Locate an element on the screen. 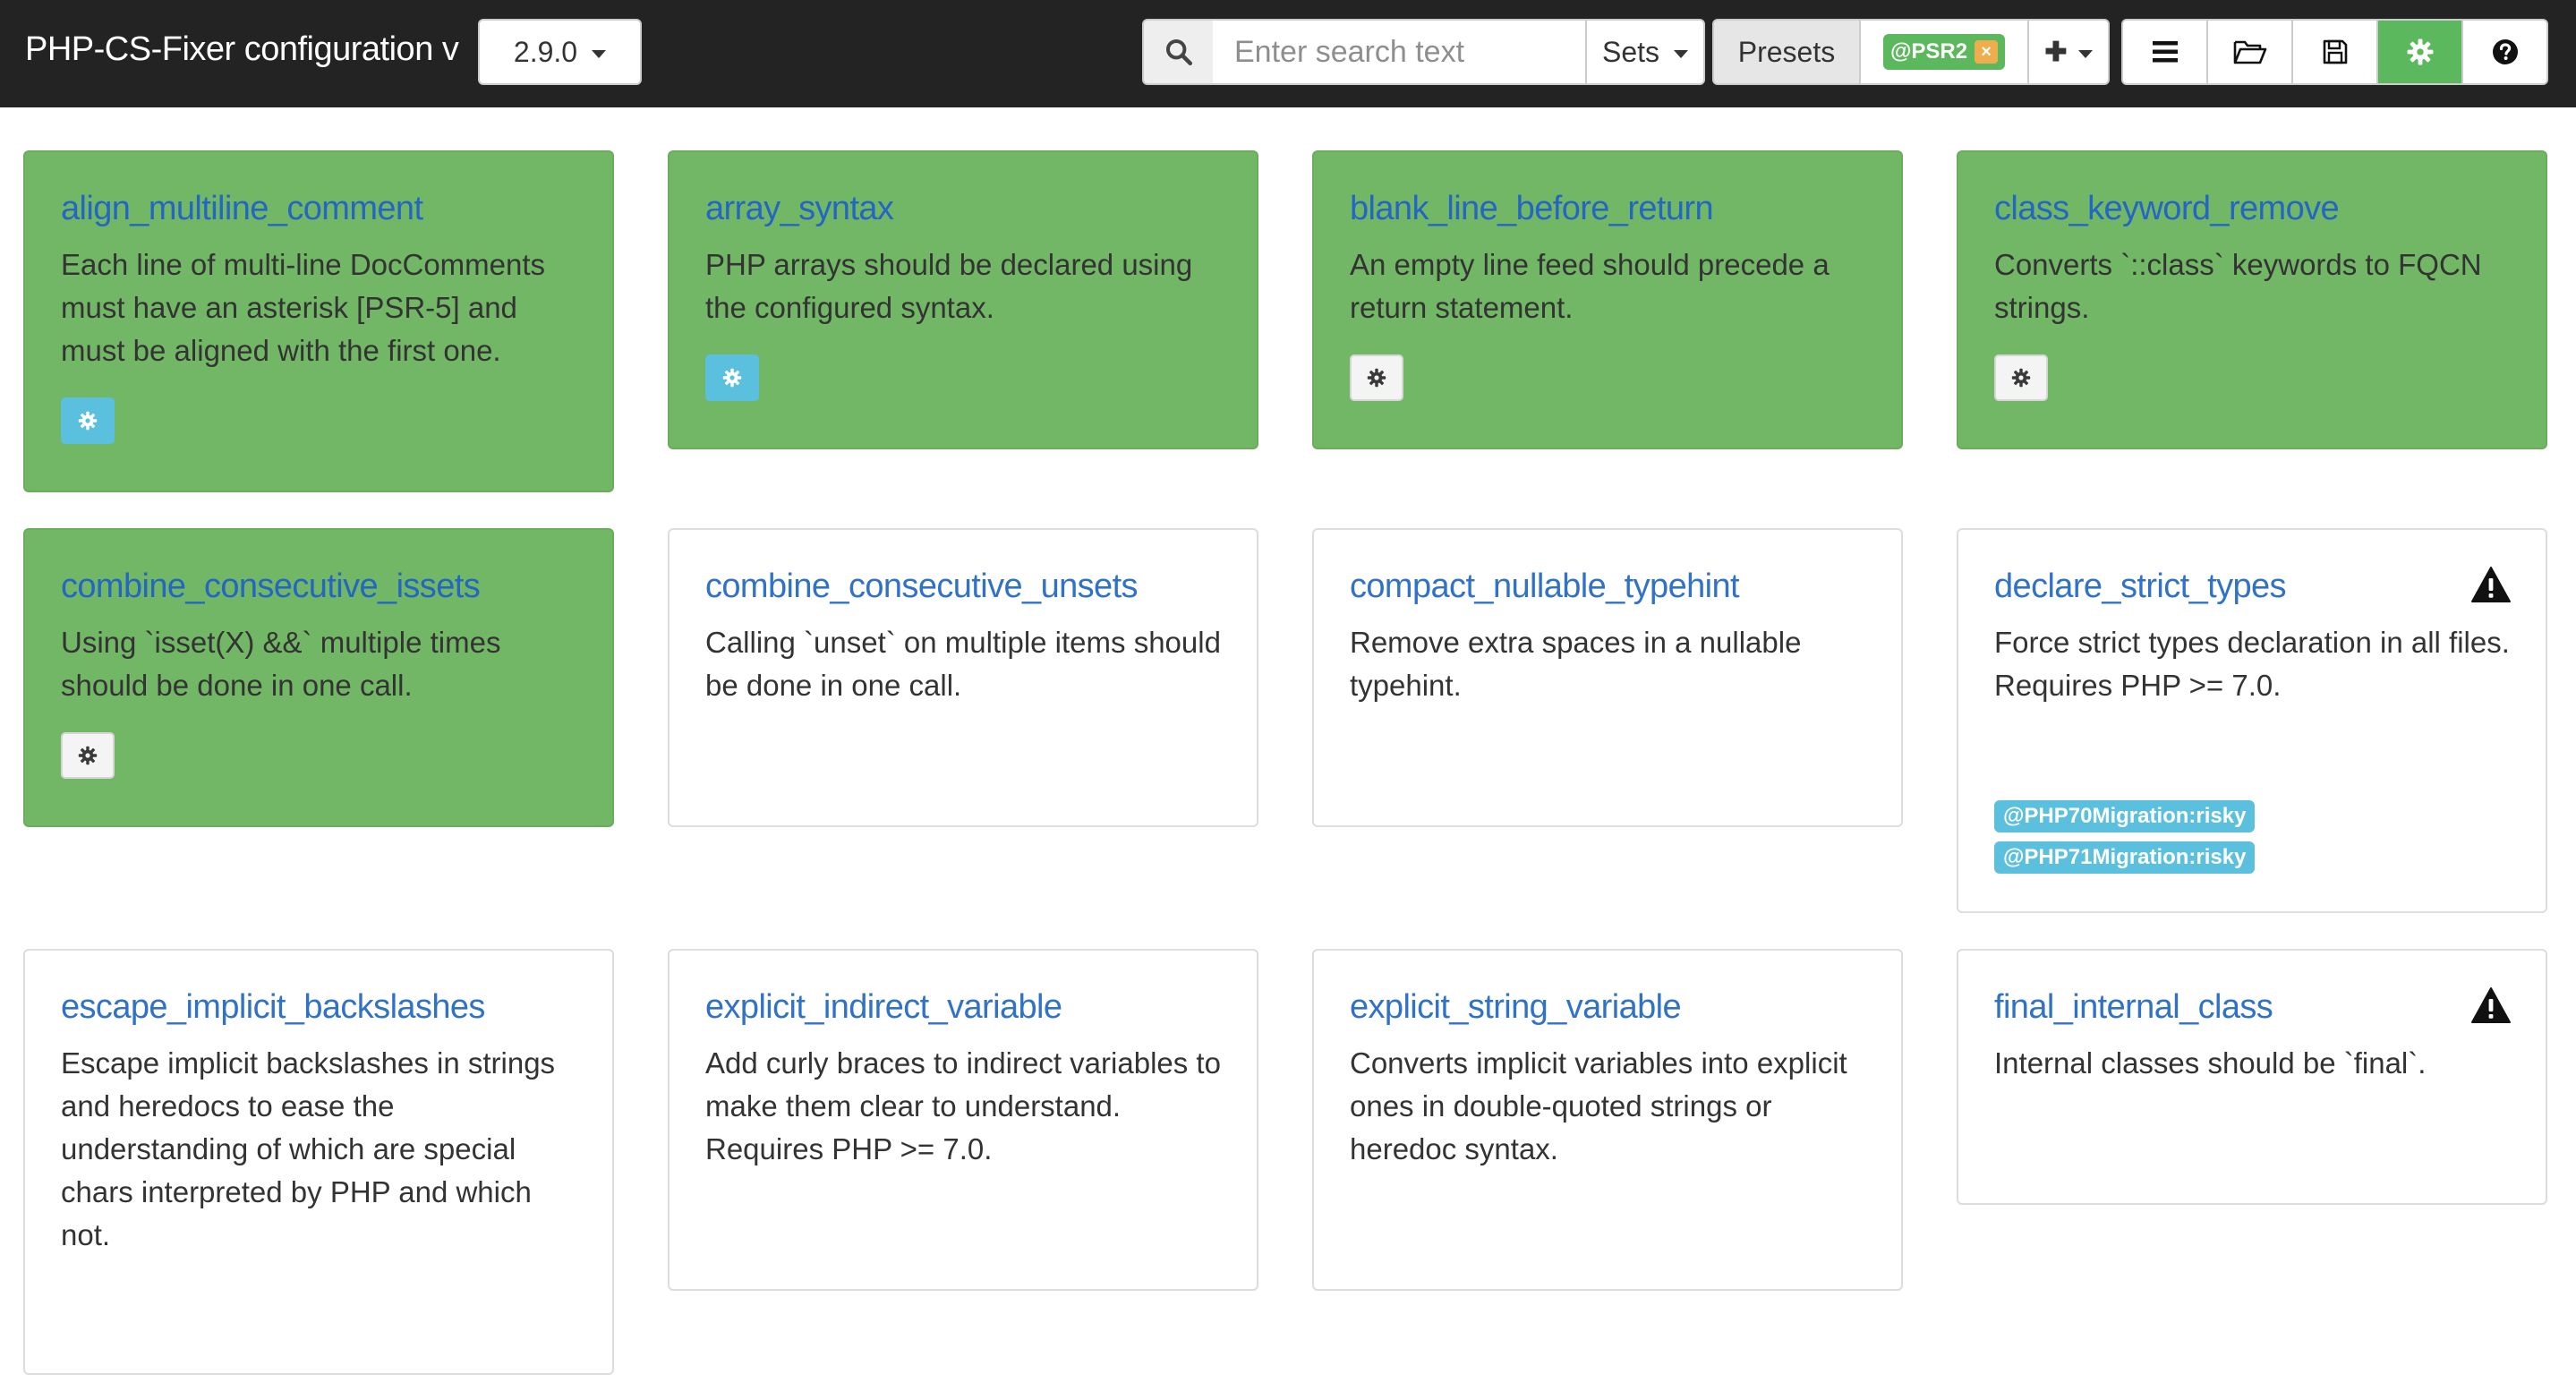  search-input is located at coordinates (1400, 52).